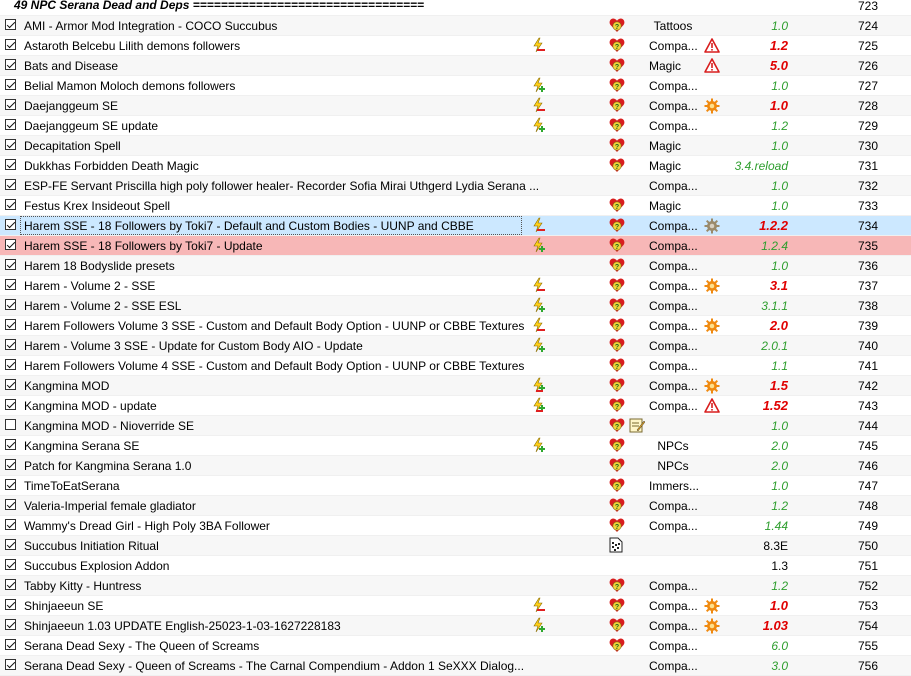 This screenshot has height=676, width=911. I want to click on mod-row: Daejanggeum SE? Compa... 1.0 728, so click(455, 106).